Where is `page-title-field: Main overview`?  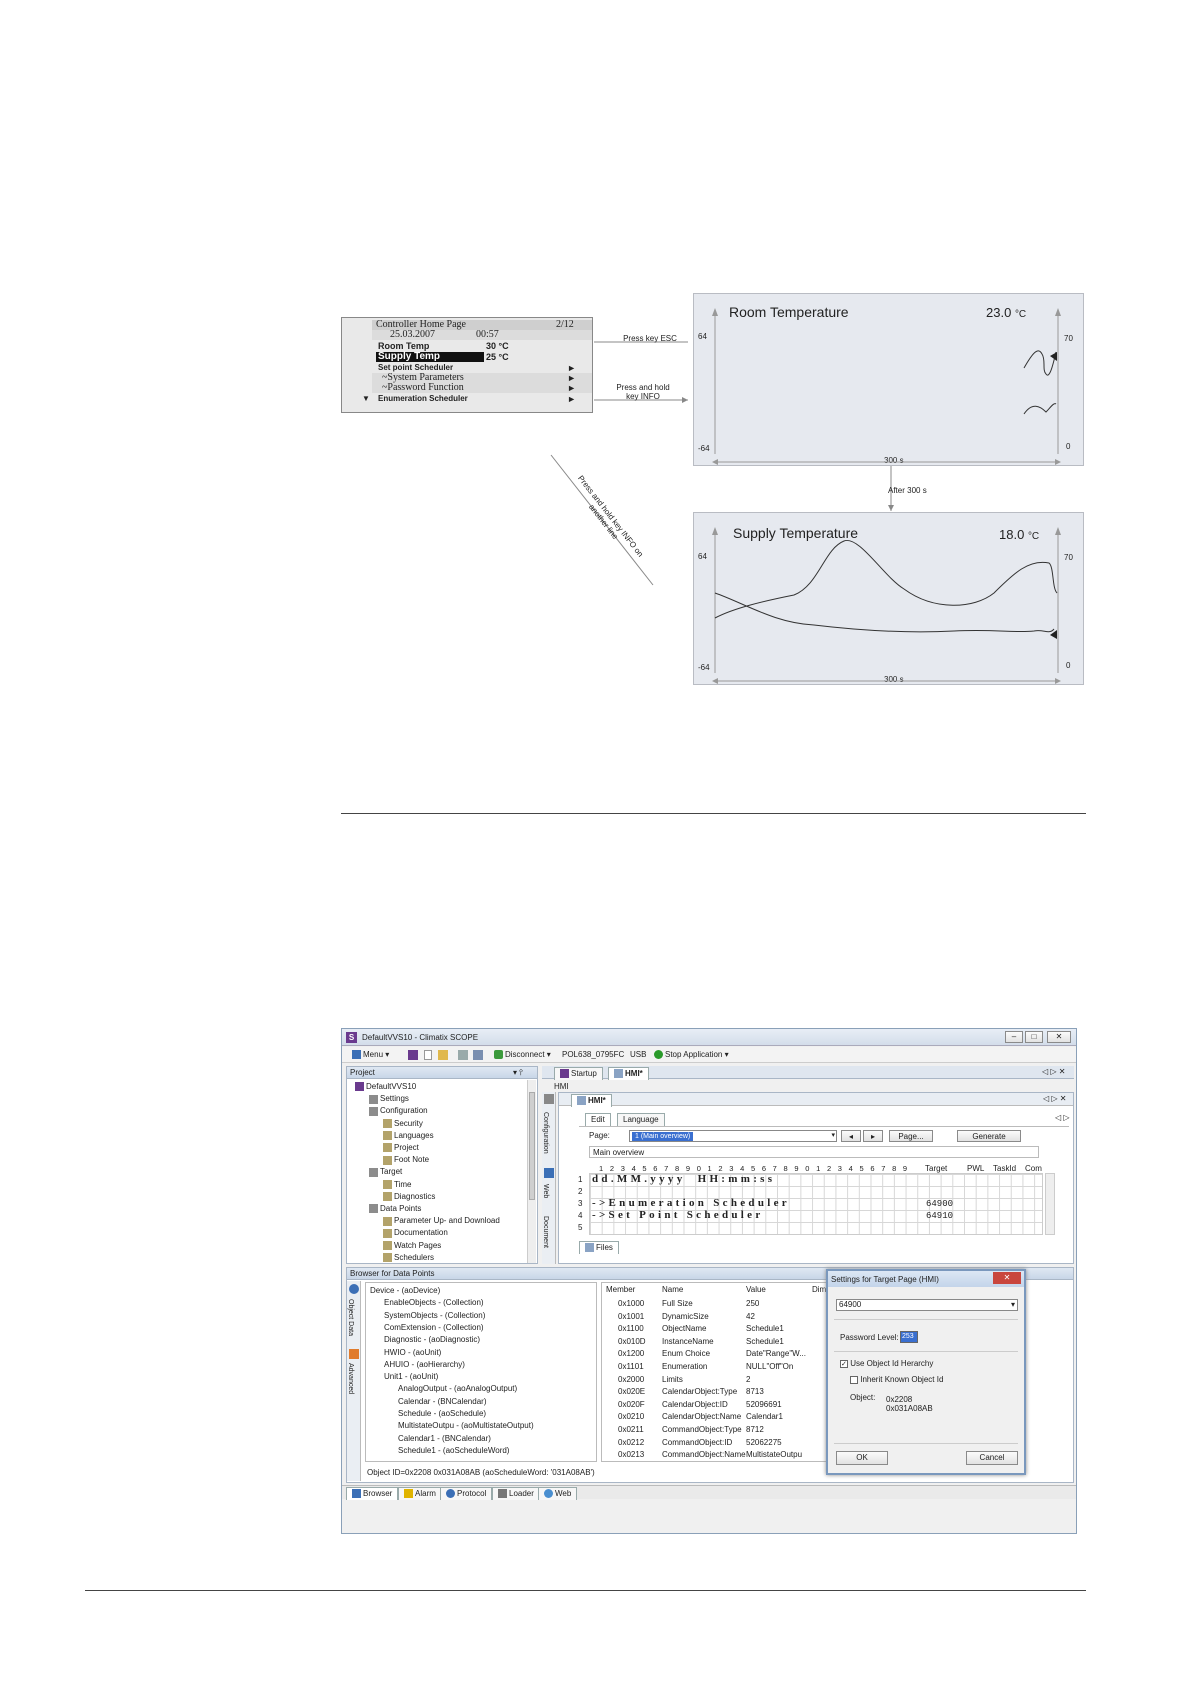 page-title-field: Main overview is located at coordinates (814, 1152).